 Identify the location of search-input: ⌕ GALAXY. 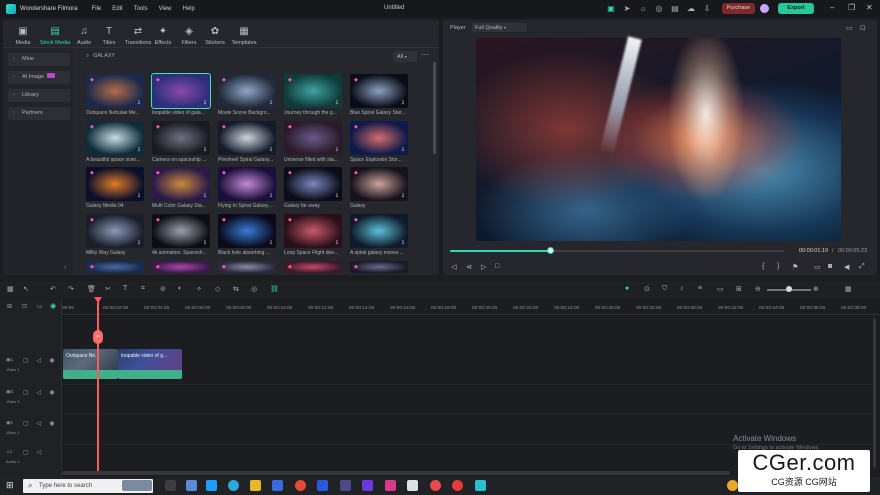
(236, 57).